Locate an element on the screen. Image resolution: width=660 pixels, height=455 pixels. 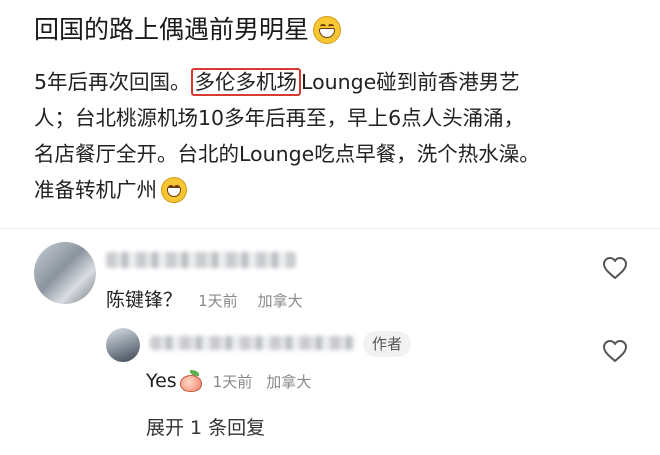
expand-replies-link: 展开 1 条回复 is located at coordinates (205, 426).